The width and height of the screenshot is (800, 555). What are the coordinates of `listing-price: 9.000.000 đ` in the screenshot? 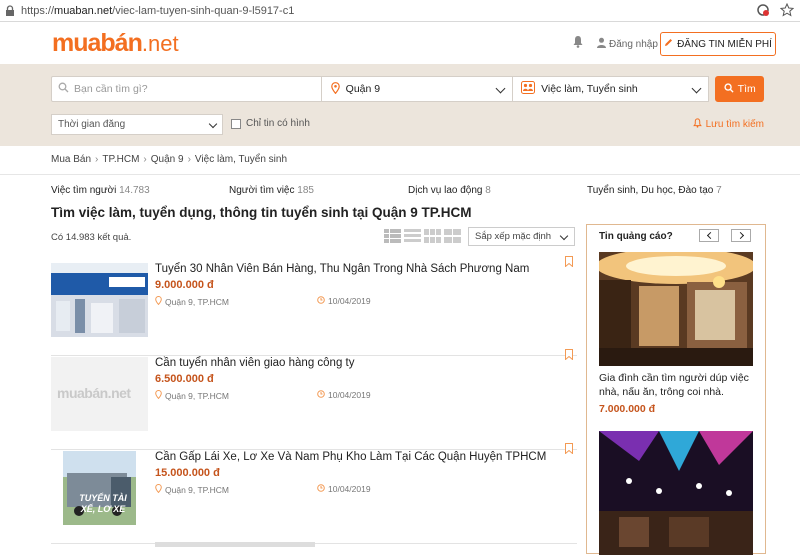 It's located at (184, 285).